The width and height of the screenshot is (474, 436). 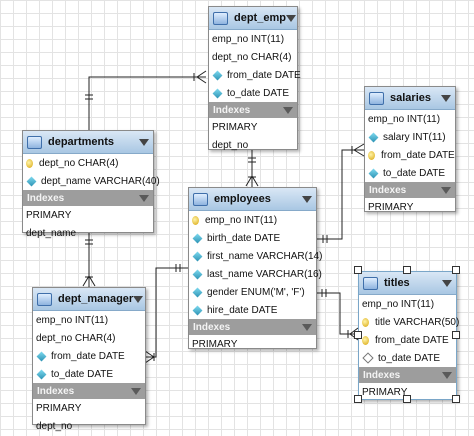 I want to click on field-row: first_name VARCHAR(14), so click(x=255, y=256).